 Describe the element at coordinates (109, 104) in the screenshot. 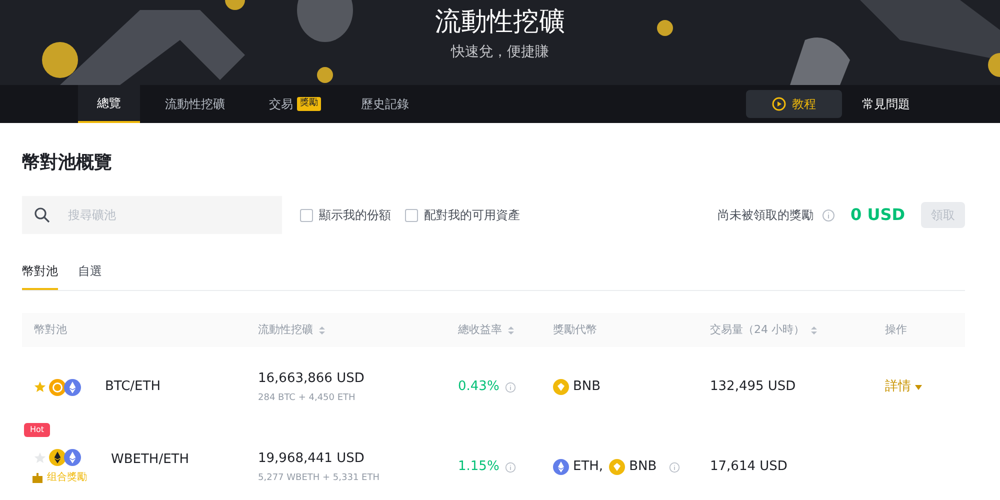

I see `nav-tab: 總覽` at that location.